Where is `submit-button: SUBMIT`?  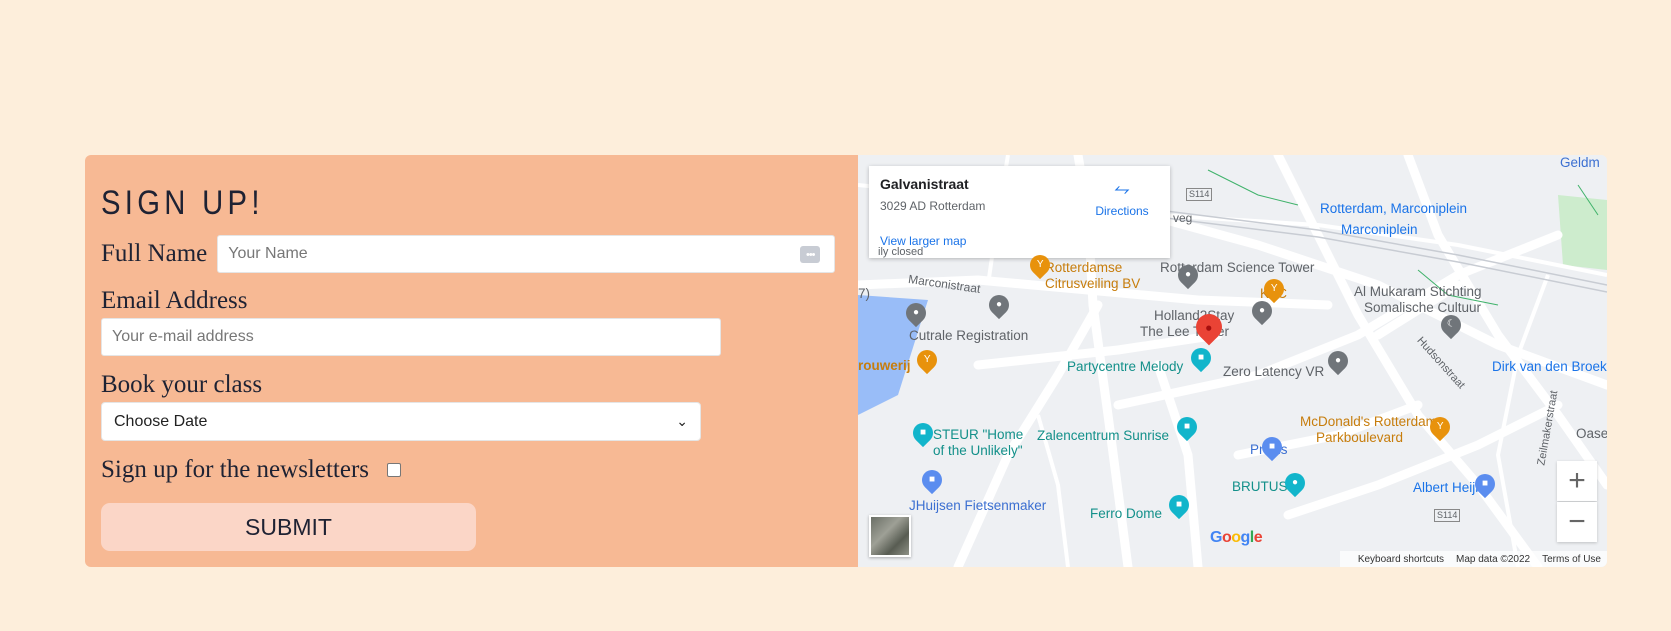
submit-button: SUBMIT is located at coordinates (288, 527).